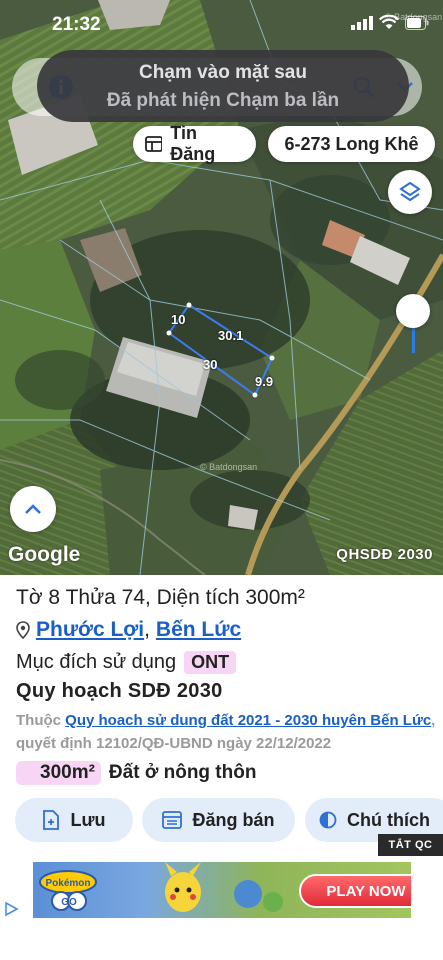 The height and width of the screenshot is (960, 443). What do you see at coordinates (96, 662) in the screenshot?
I see `purpose-label: Mục đích sử dụng` at bounding box center [96, 662].